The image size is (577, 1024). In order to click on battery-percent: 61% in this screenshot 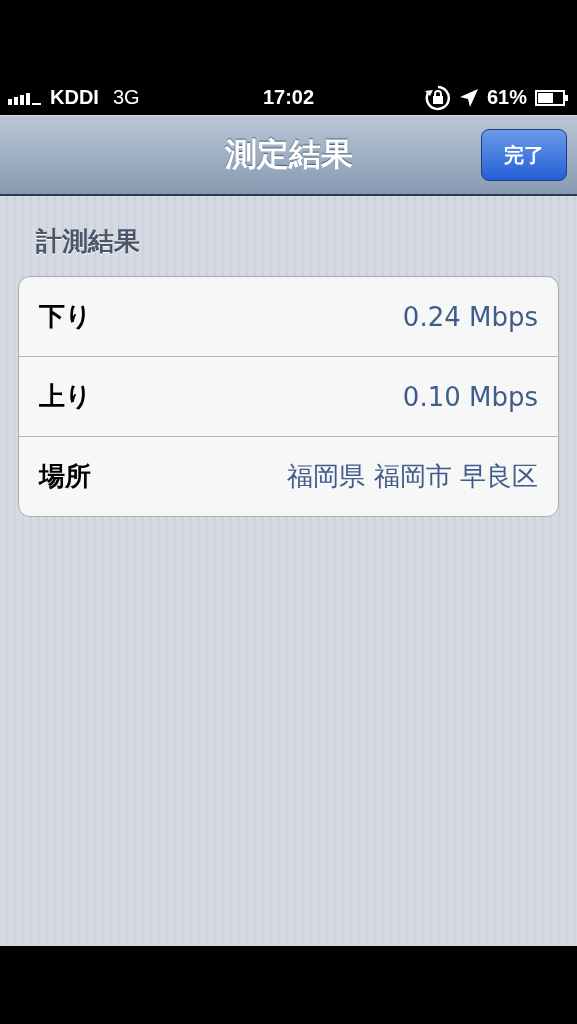, I will do `click(506, 97)`.